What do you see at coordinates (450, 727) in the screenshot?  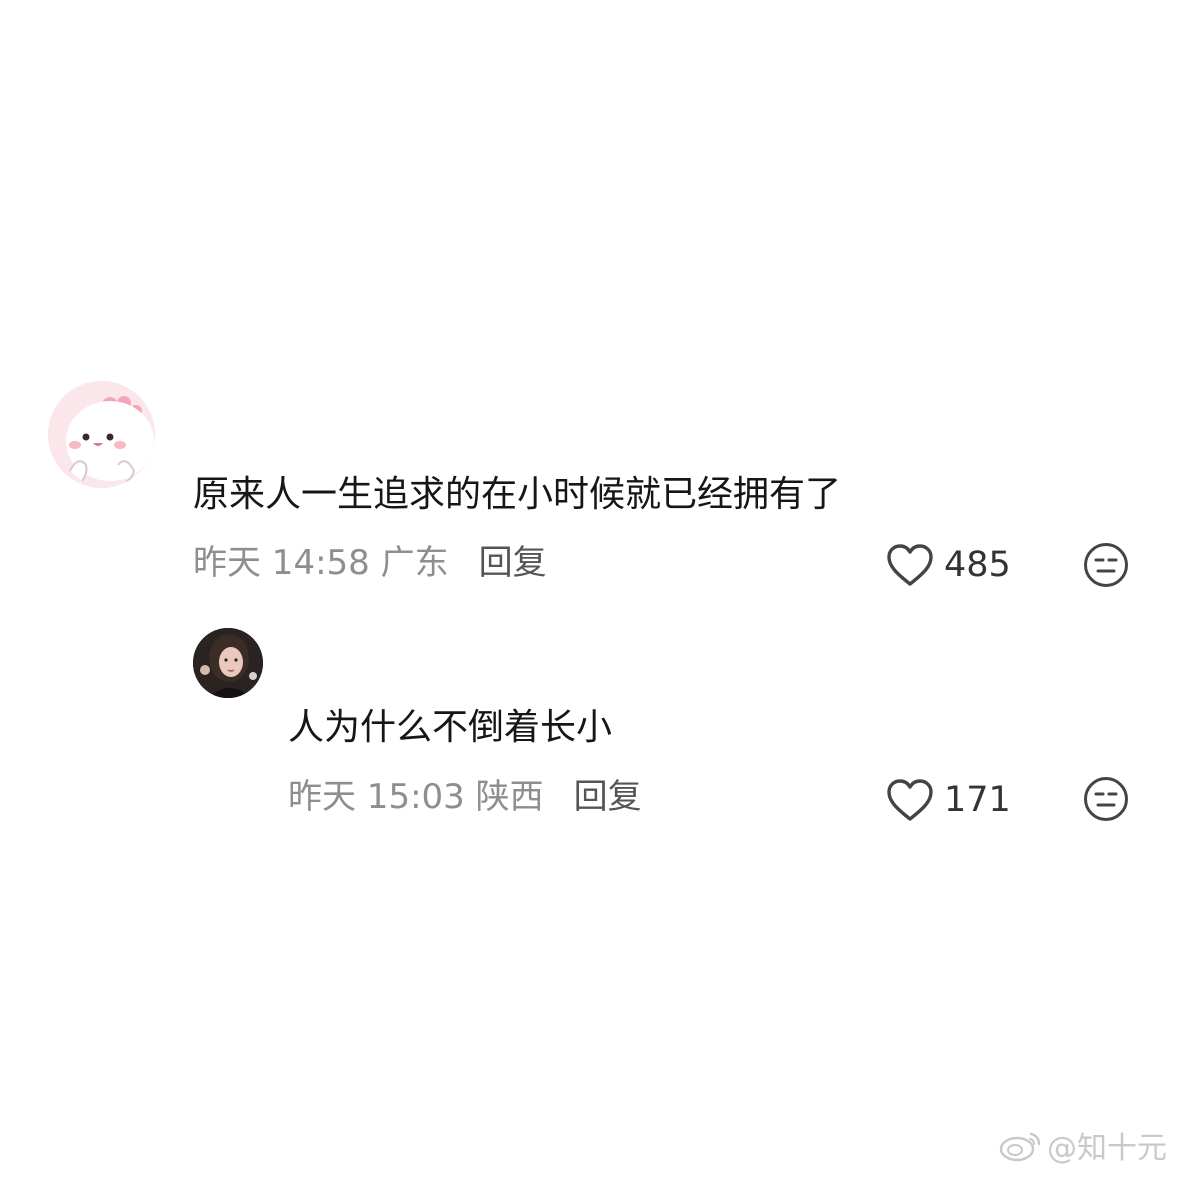 I see `comment-text: 人为什么不倒着长小` at bounding box center [450, 727].